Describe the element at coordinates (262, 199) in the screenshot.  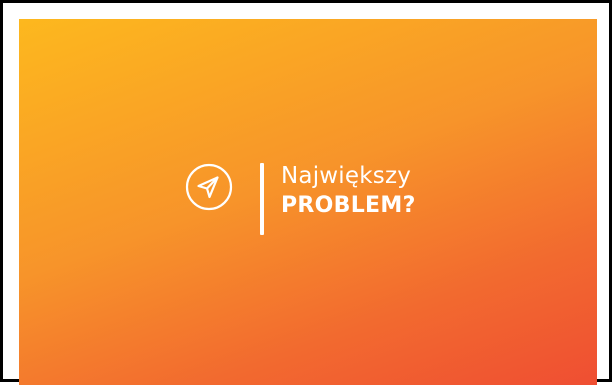
I see `vertical-divider` at that location.